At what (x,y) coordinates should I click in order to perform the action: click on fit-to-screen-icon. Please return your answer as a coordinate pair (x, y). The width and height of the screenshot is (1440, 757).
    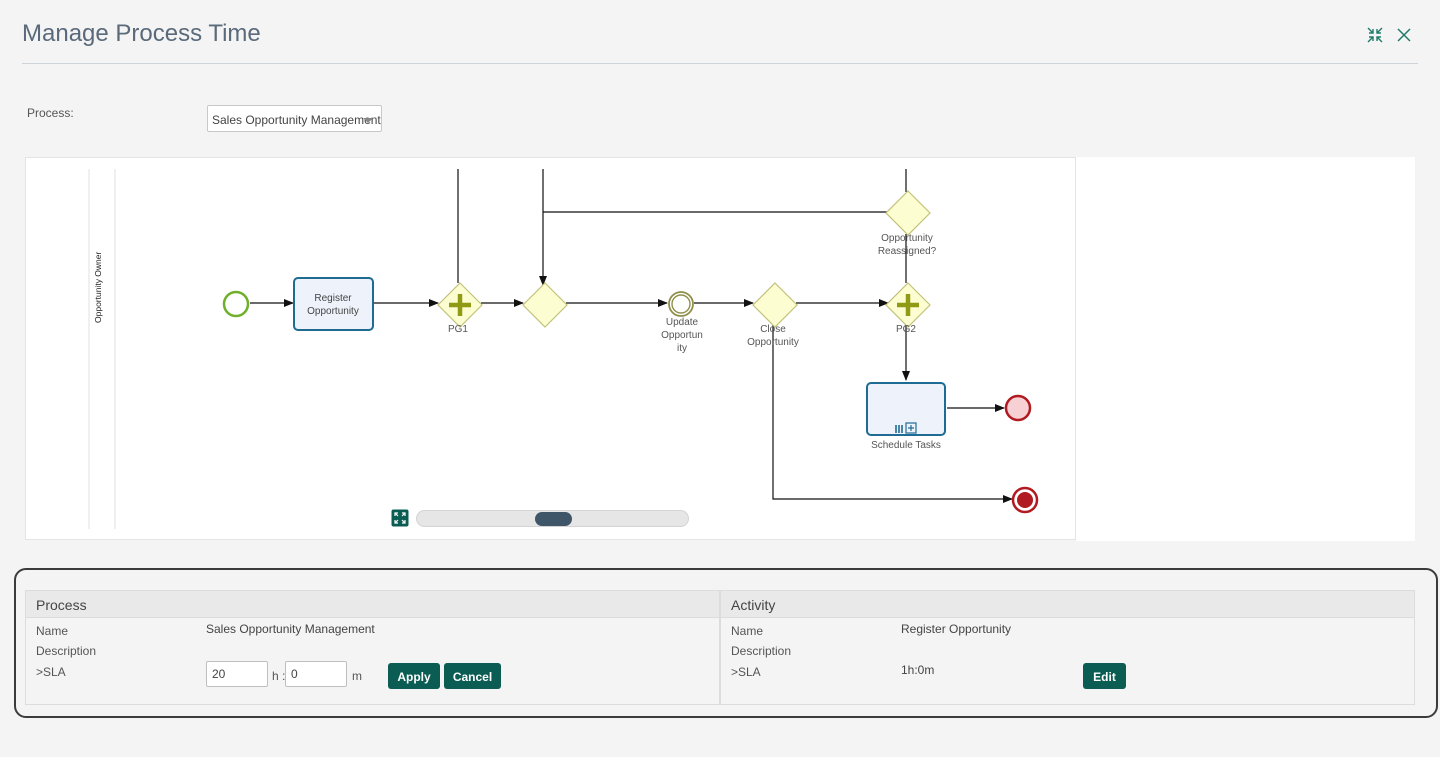
    Looking at the image, I should click on (400, 518).